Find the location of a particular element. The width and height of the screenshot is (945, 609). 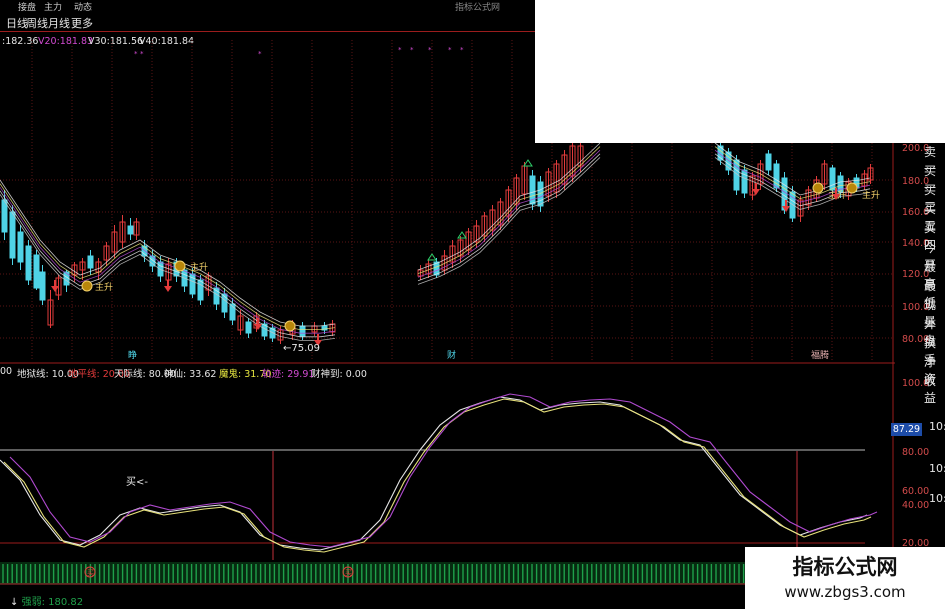

quote-panel: 卖一 买一 买三 买五 买四 今开 最高 最低 现量 外盘 换手 净资 收益 is located at coordinates (934, 293).